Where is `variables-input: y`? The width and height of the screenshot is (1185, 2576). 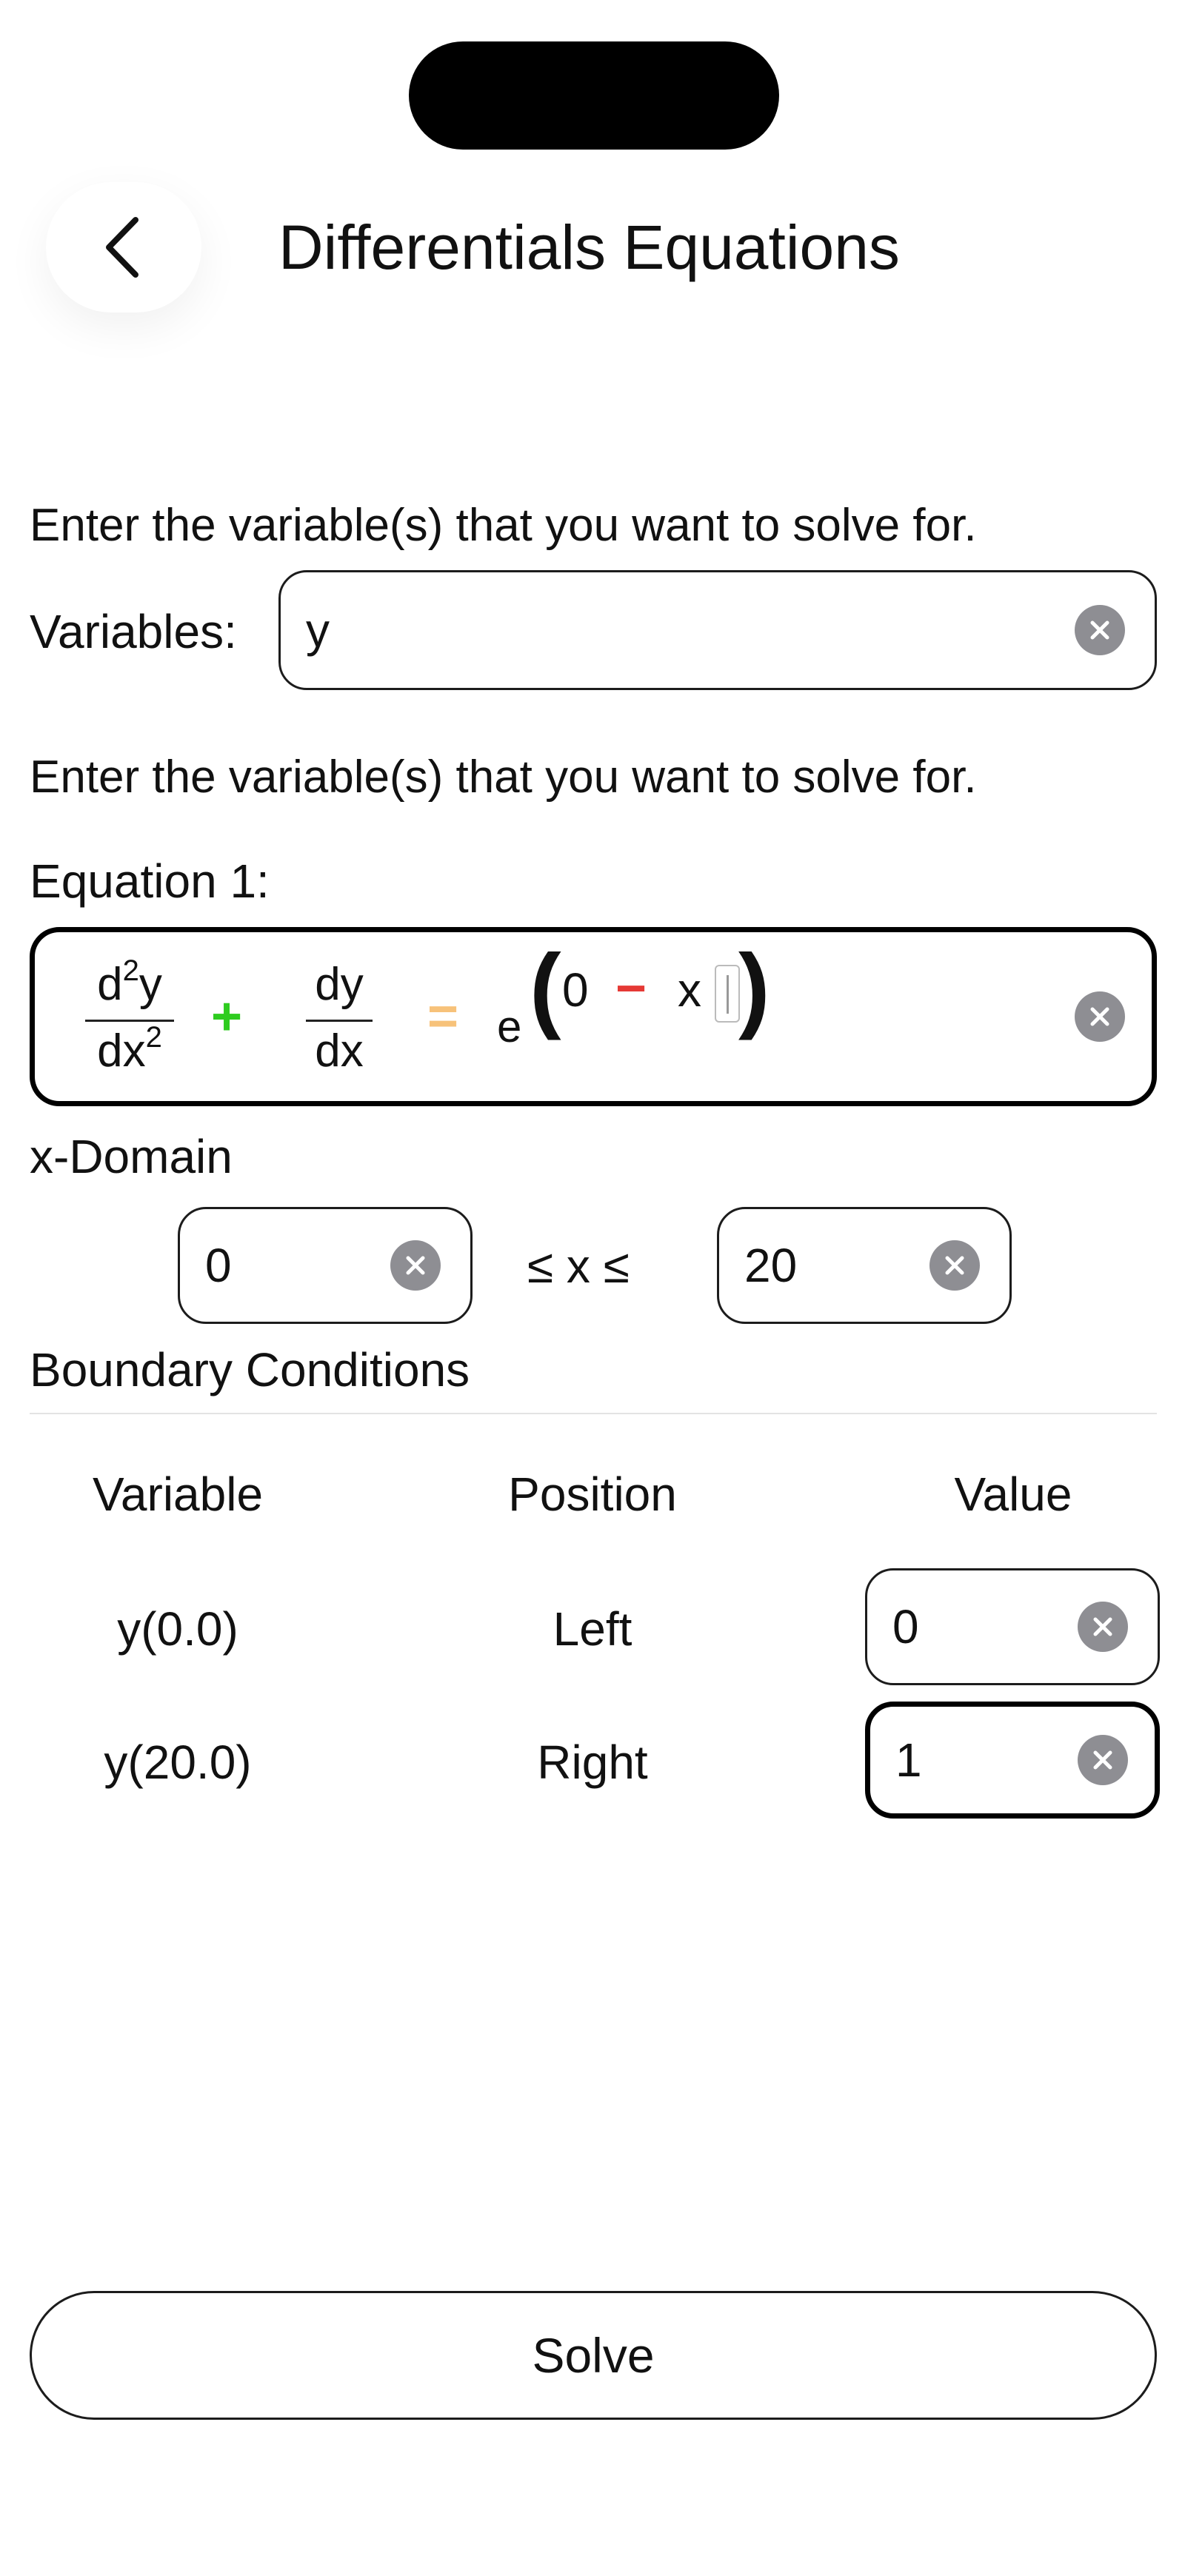 variables-input: y is located at coordinates (717, 630).